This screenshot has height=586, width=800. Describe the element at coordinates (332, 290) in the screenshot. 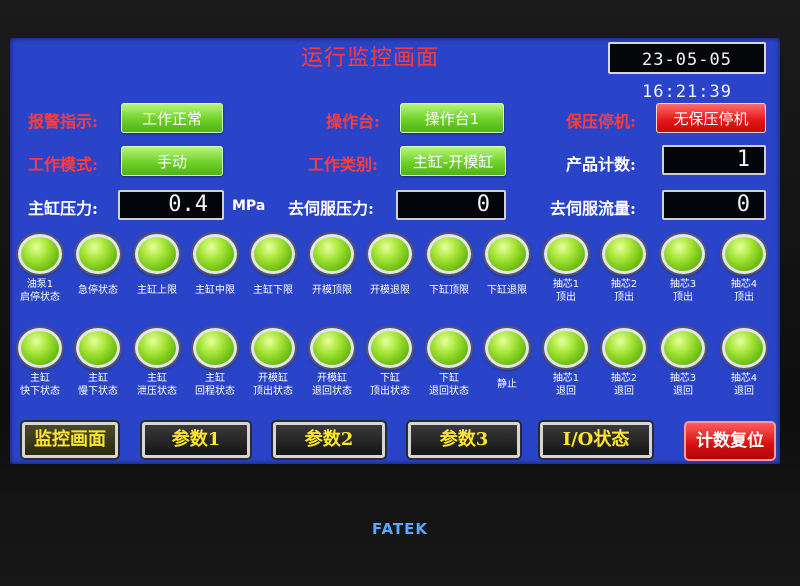

I see `lamp-label: 开模顶限` at that location.